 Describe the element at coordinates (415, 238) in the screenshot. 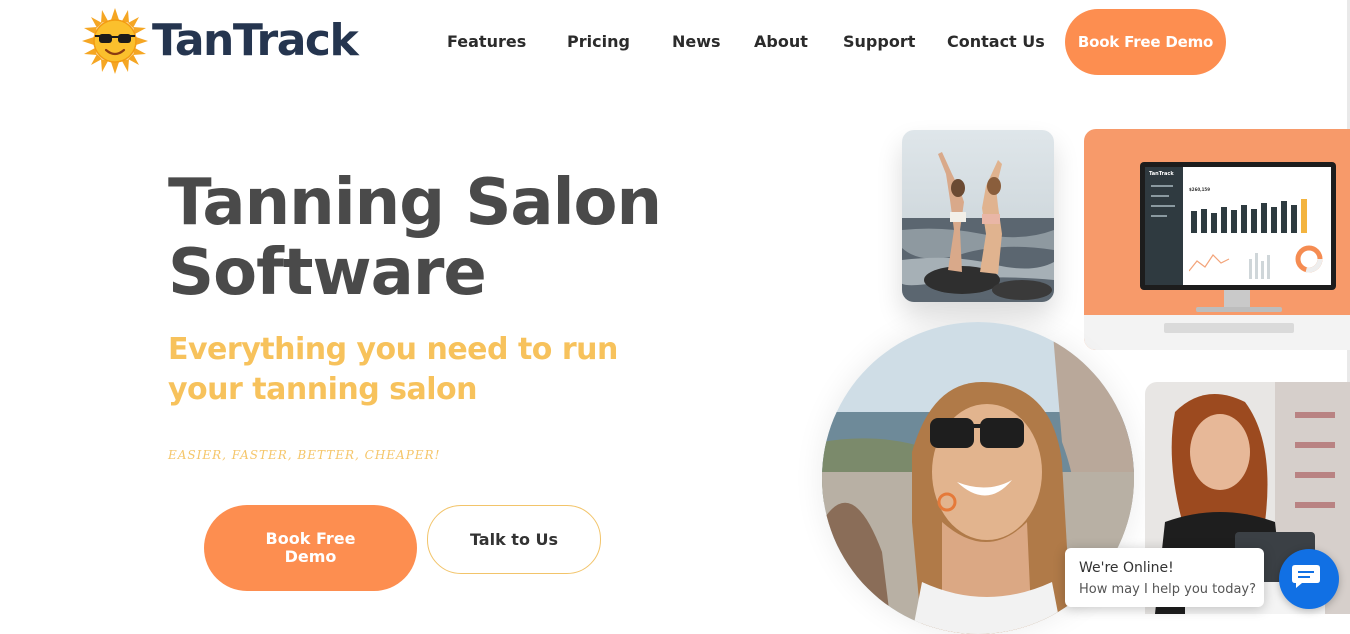

I see `hero-title: Tanning Salon Software` at that location.